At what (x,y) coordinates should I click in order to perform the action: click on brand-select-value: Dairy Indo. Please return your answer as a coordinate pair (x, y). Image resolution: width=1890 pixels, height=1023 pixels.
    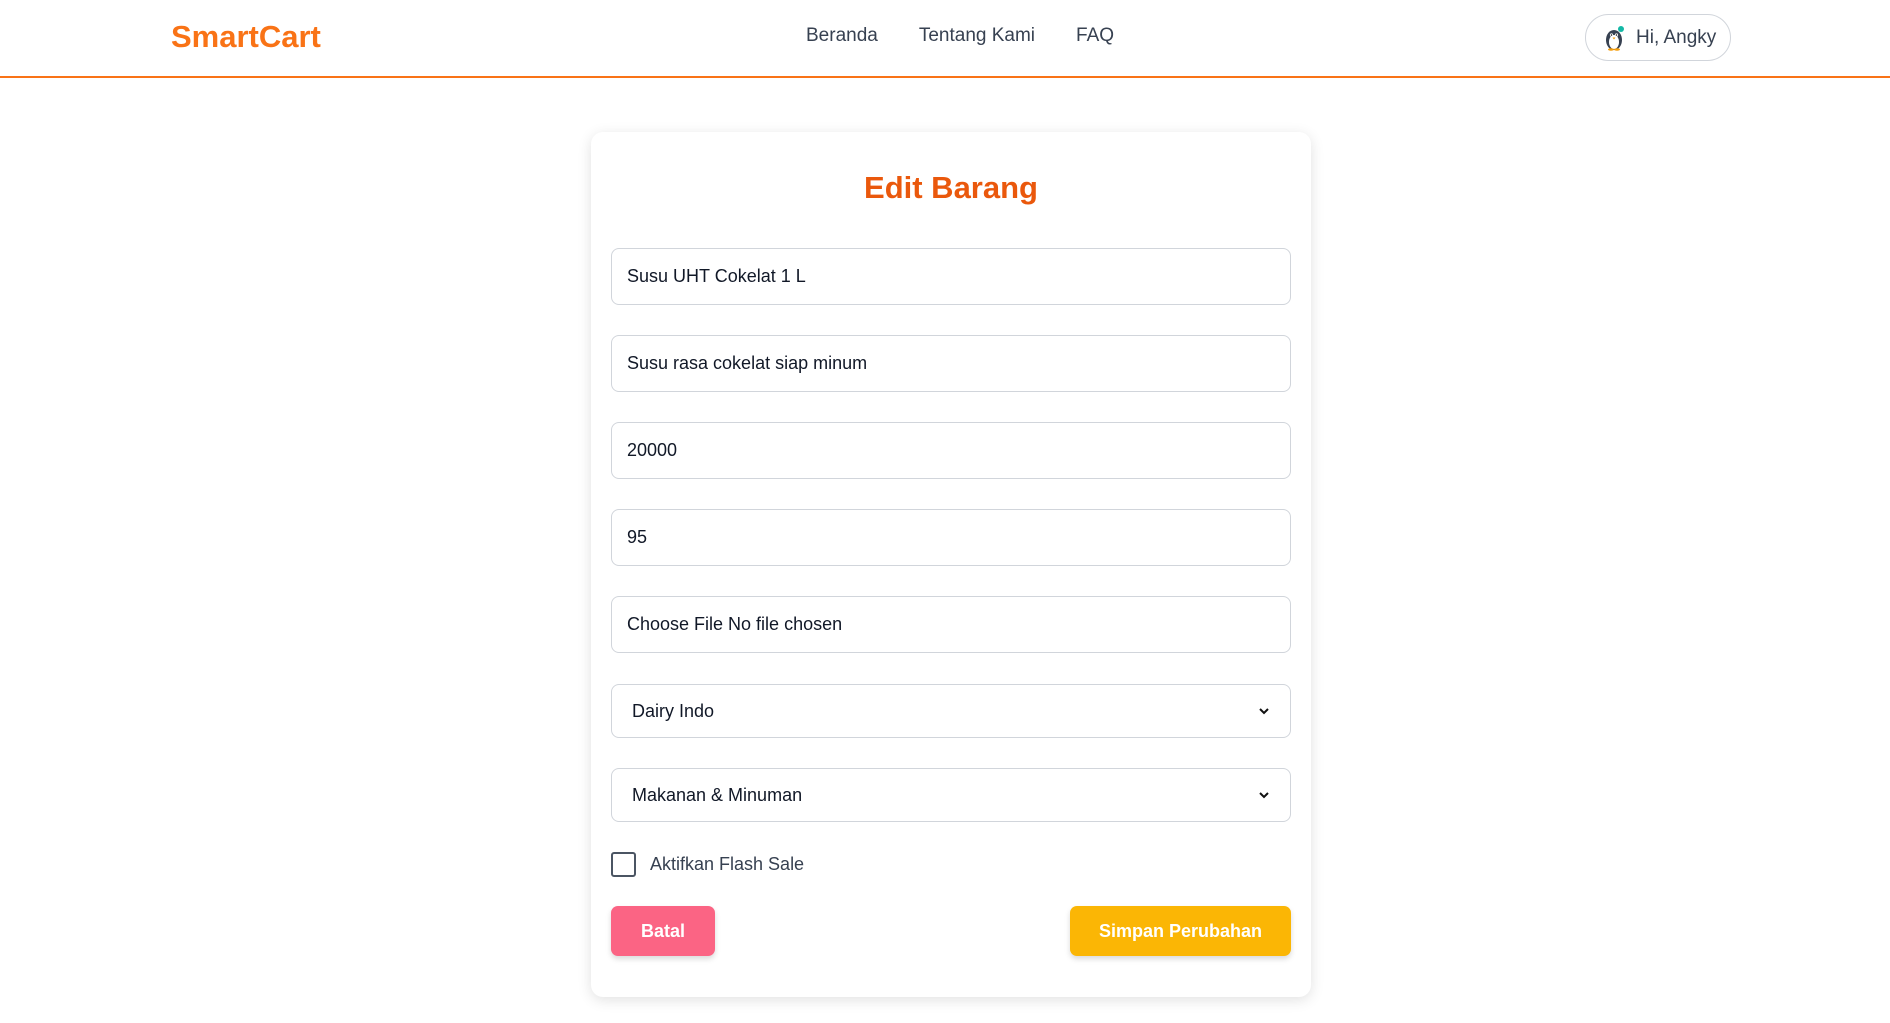
    Looking at the image, I should click on (673, 710).